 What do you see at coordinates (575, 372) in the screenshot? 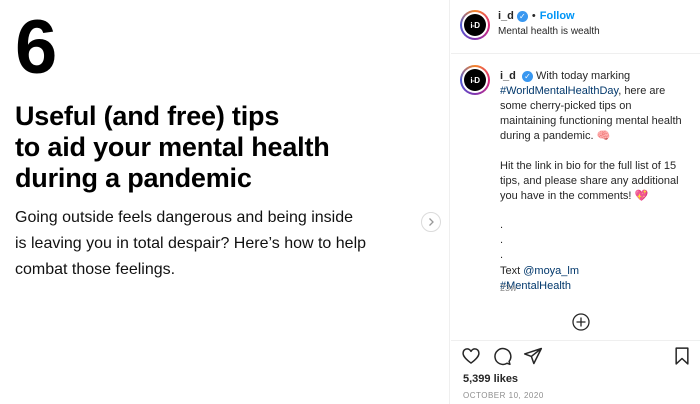
I see `actions-bar: 5,399 likes OCTOBER 10, 2020` at bounding box center [575, 372].